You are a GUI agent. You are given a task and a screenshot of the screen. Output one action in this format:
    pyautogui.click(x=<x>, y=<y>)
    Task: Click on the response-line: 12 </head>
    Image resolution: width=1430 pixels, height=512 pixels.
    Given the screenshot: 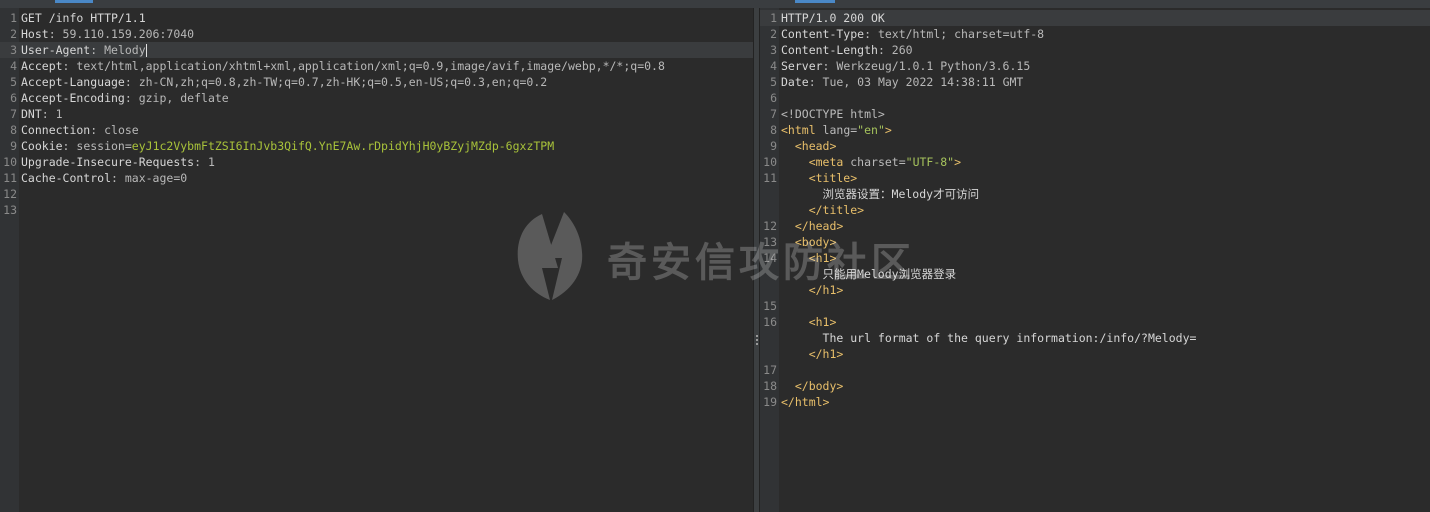 What is the action you would take?
    pyautogui.click(x=1095, y=226)
    